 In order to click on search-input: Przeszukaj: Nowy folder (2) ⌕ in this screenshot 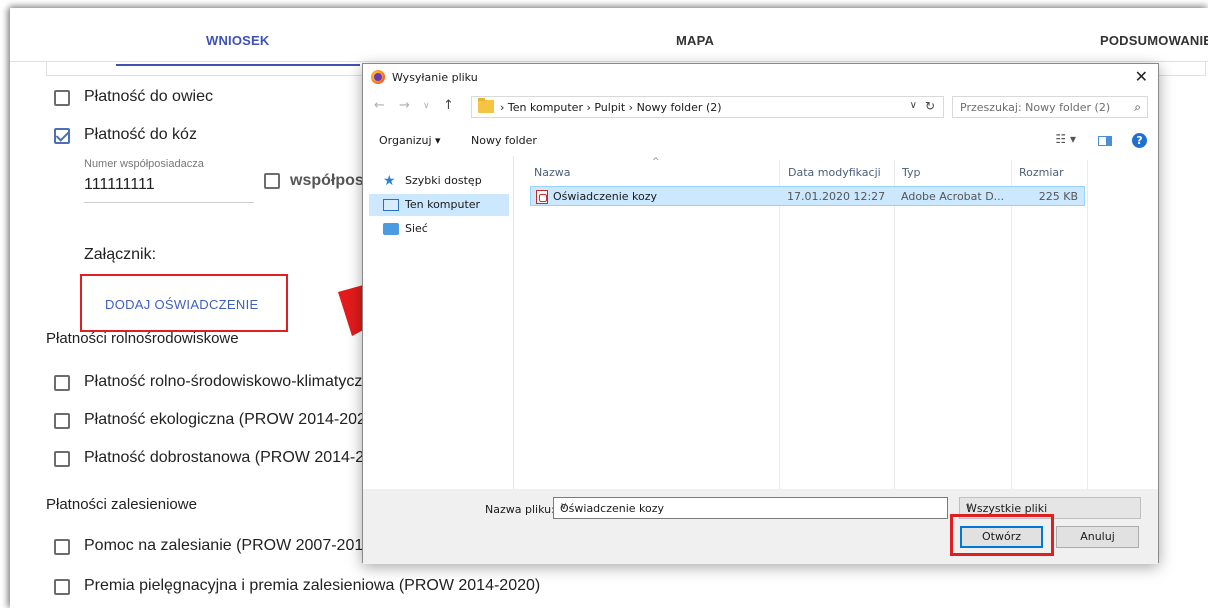, I will do `click(1050, 107)`.